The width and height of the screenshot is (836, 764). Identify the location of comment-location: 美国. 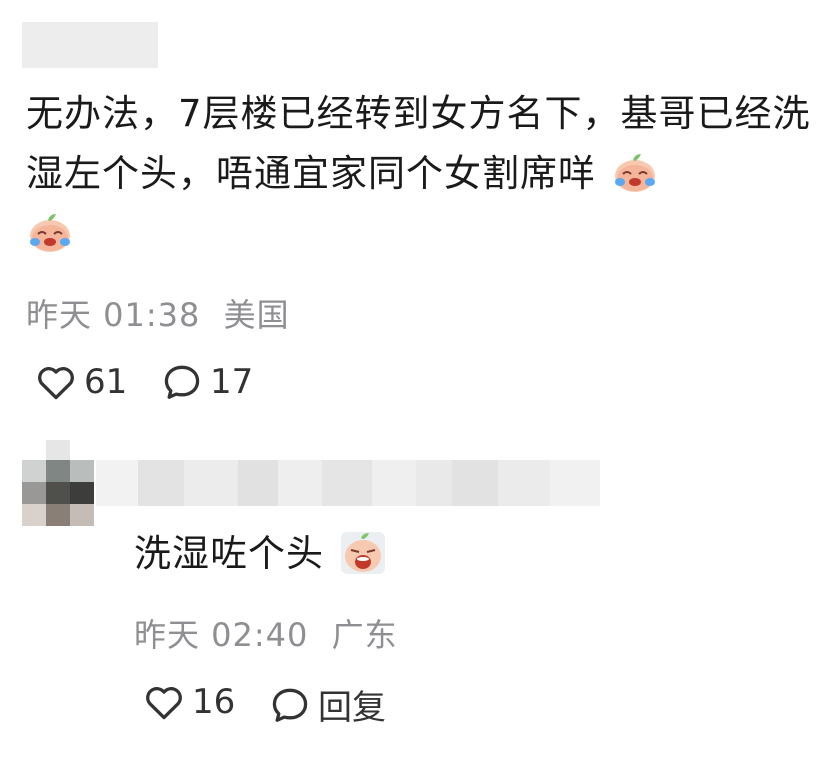
(256, 315).